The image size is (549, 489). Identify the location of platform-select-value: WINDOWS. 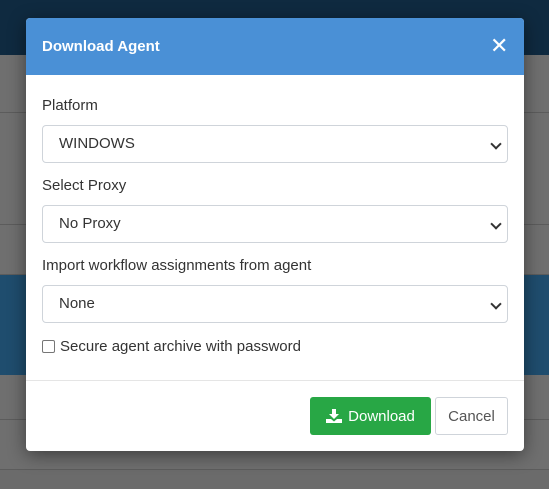
(97, 143).